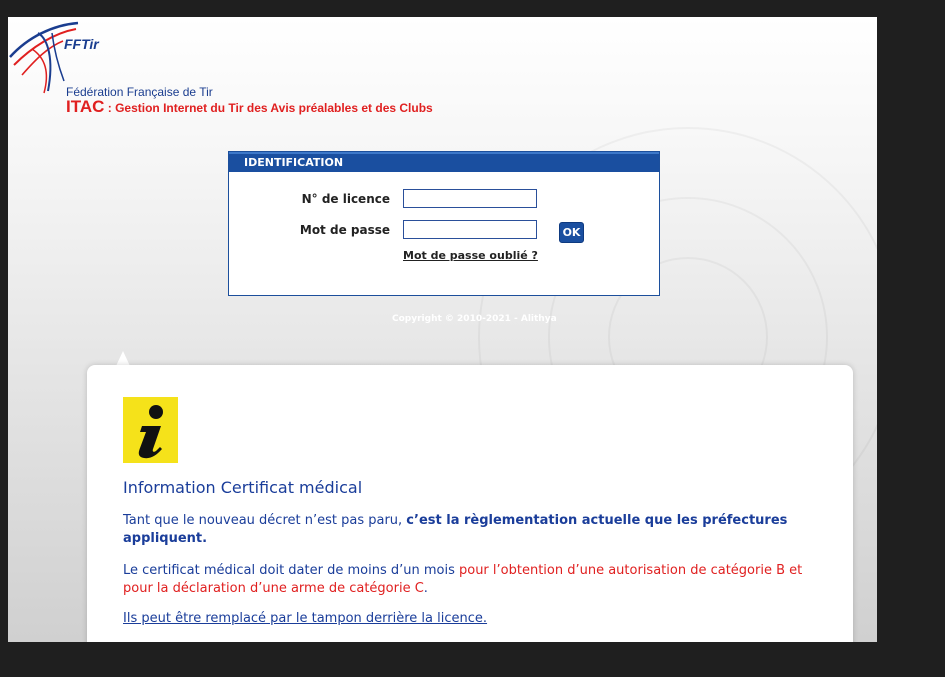  I want to click on svg-text: FFTir, so click(82, 44).